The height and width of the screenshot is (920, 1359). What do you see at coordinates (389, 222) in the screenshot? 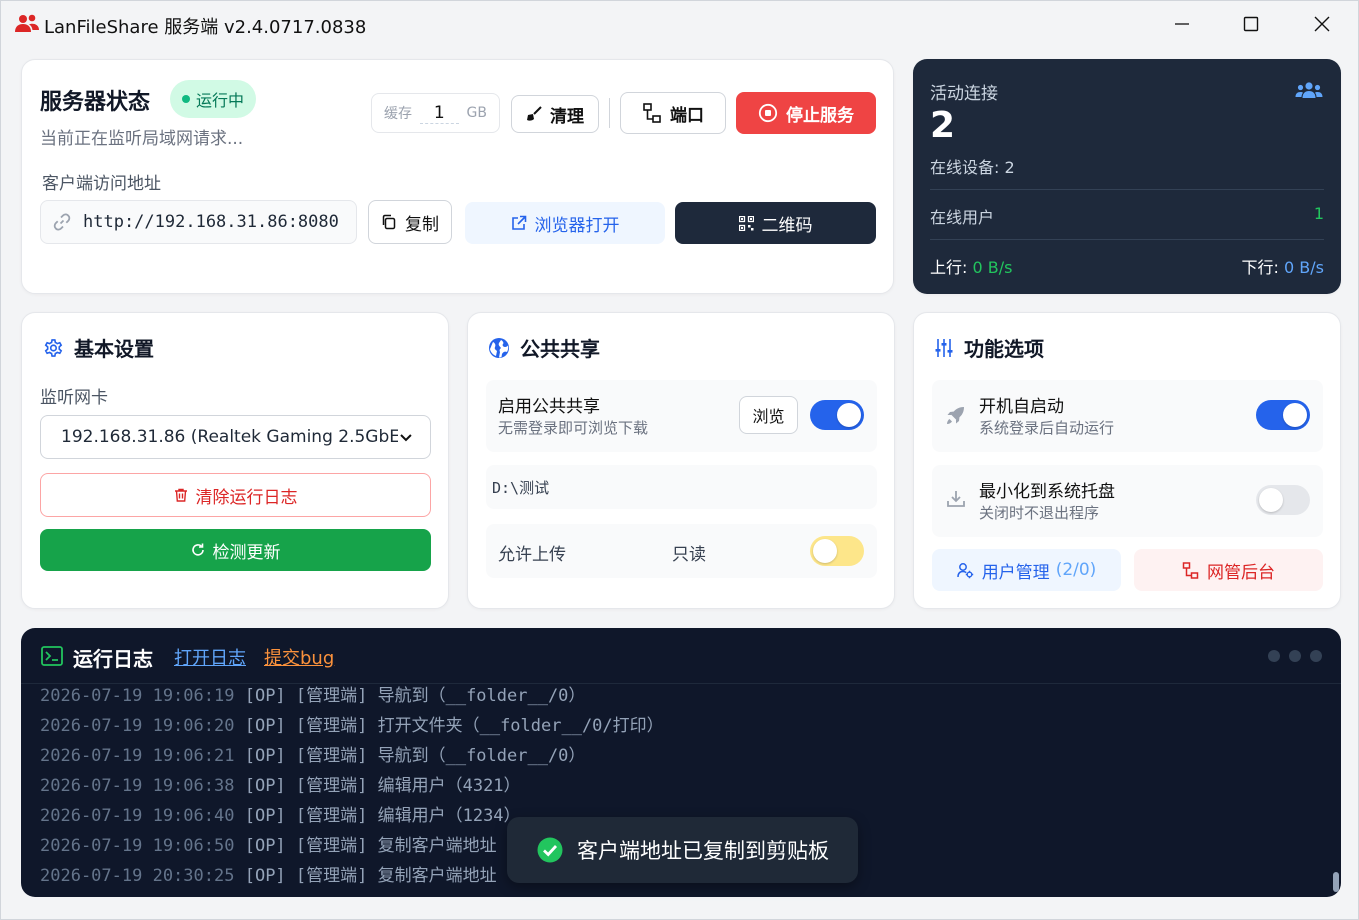
I see `copy-icon` at bounding box center [389, 222].